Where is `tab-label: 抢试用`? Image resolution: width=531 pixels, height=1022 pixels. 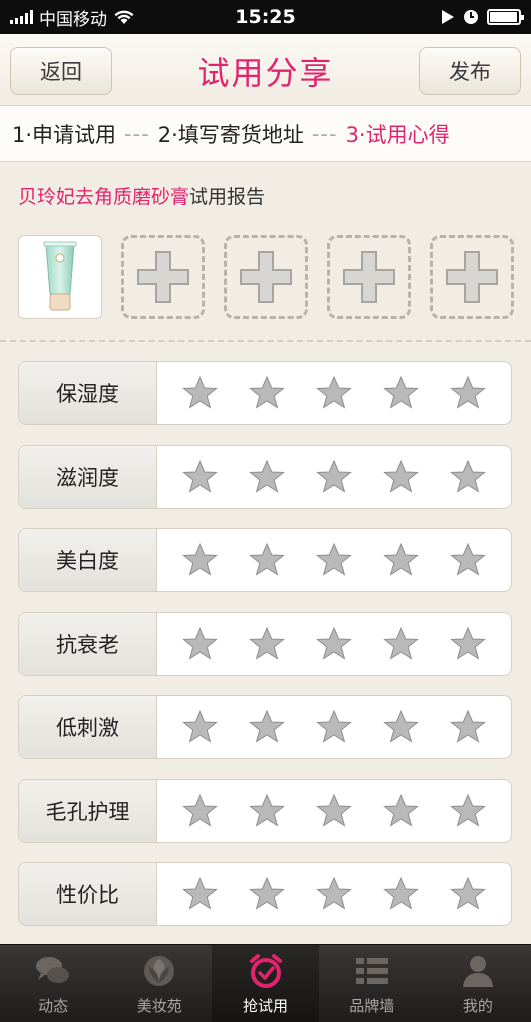 tab-label: 抢试用 is located at coordinates (266, 1006).